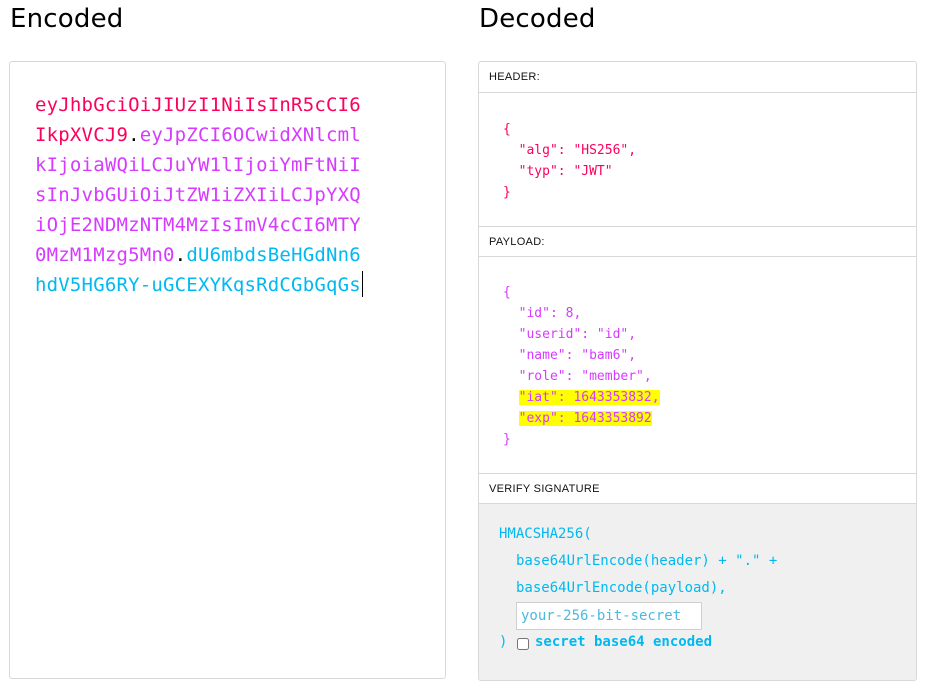  Describe the element at coordinates (570, 334) in the screenshot. I see `payload-json-line: "userid": "id",` at that location.